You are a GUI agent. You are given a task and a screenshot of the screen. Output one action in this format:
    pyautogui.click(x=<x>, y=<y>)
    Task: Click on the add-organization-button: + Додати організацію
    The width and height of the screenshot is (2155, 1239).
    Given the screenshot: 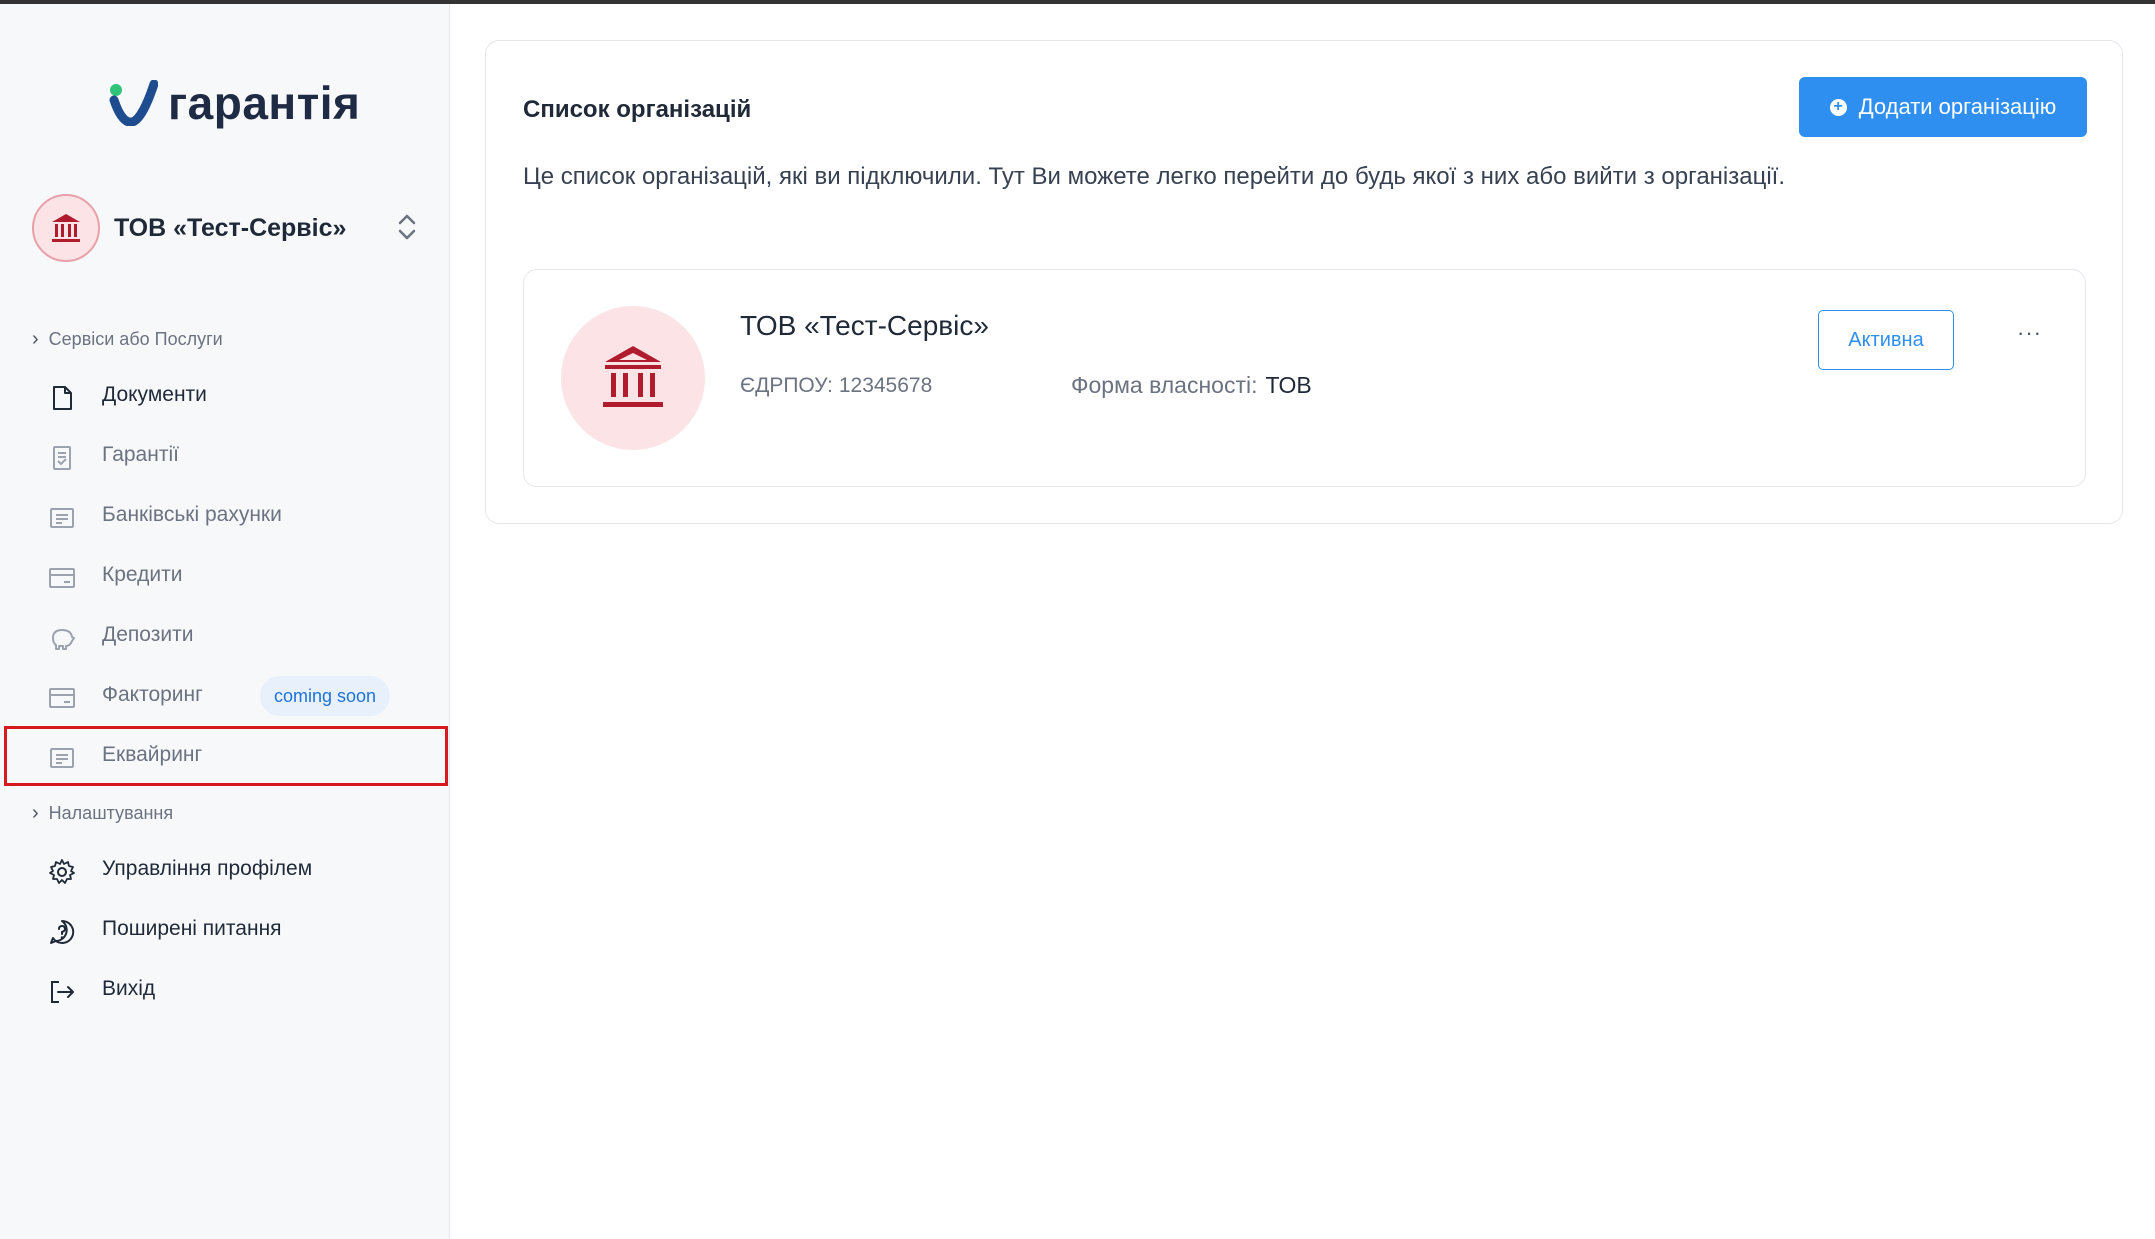 What is the action you would take?
    pyautogui.click(x=1943, y=107)
    